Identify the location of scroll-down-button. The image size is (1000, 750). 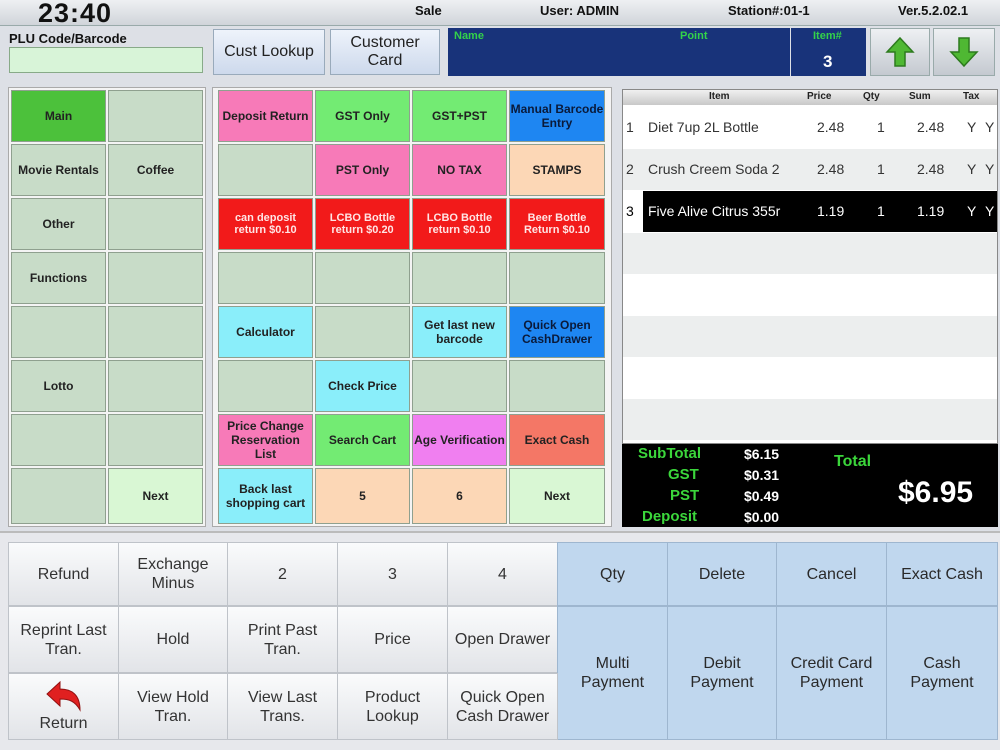
(964, 52).